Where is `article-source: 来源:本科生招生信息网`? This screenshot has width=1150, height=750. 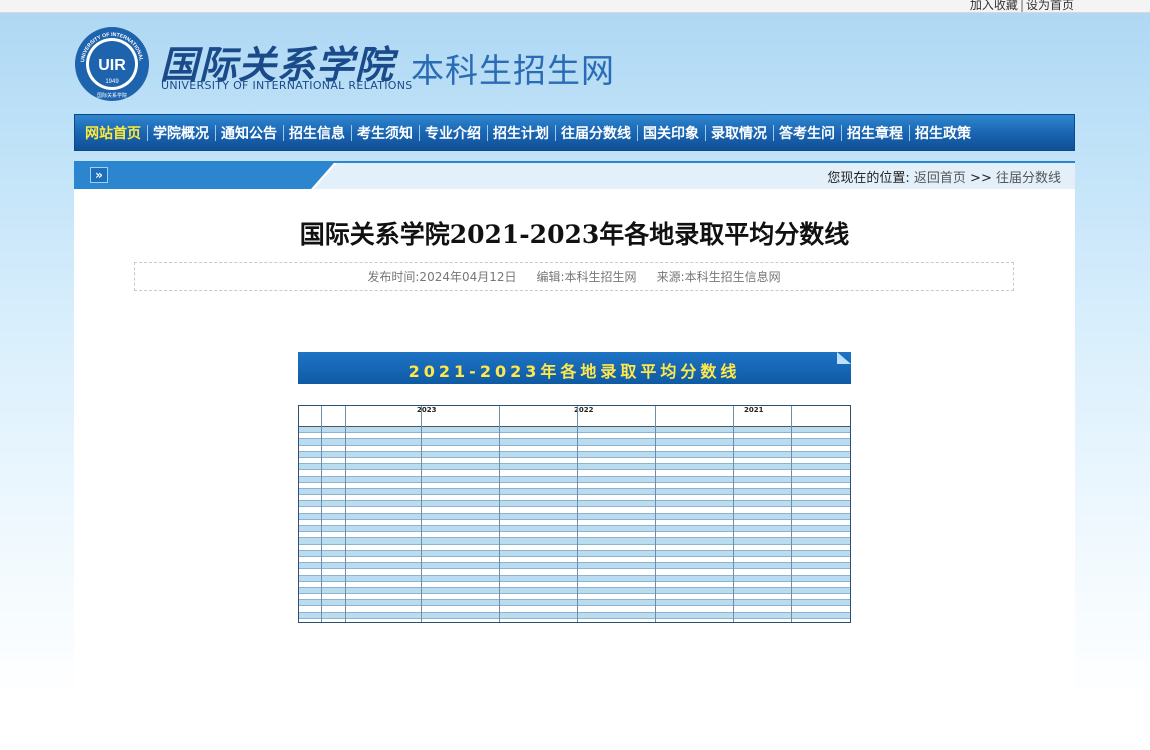
article-source: 来源:本科生招生信息网 is located at coordinates (718, 277).